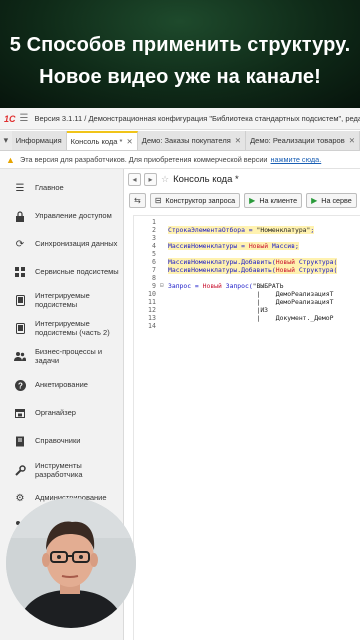 The width and height of the screenshot is (360, 640). I want to click on panel-toggle-icon: ⇆, so click(137, 200).